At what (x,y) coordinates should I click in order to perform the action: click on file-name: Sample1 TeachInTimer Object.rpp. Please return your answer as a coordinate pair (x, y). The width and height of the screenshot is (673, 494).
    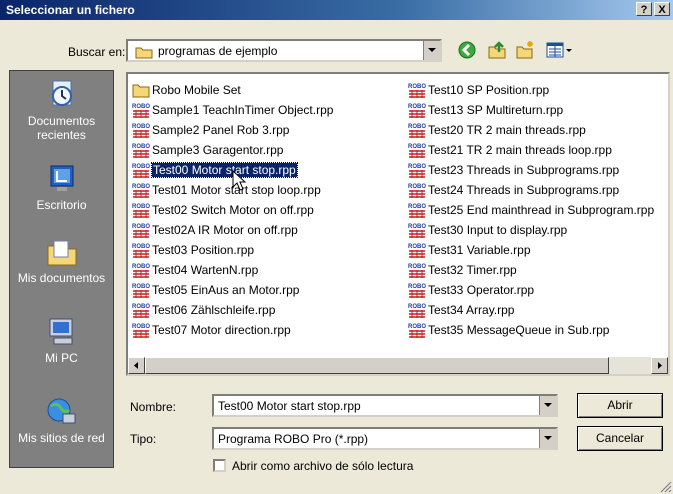
    Looking at the image, I should click on (243, 110).